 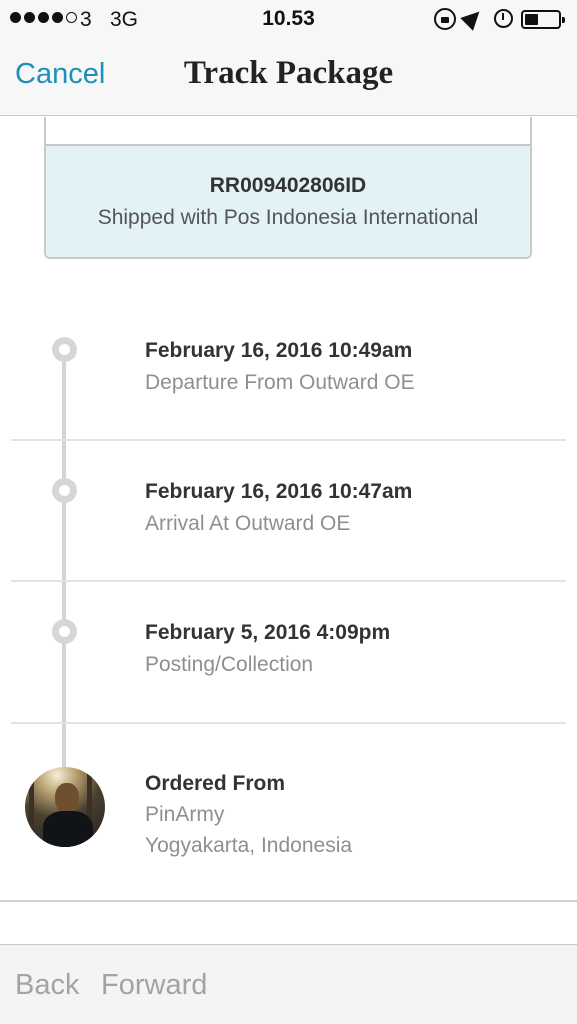 What do you see at coordinates (185, 814) in the screenshot?
I see `seller-name: PinArmy` at bounding box center [185, 814].